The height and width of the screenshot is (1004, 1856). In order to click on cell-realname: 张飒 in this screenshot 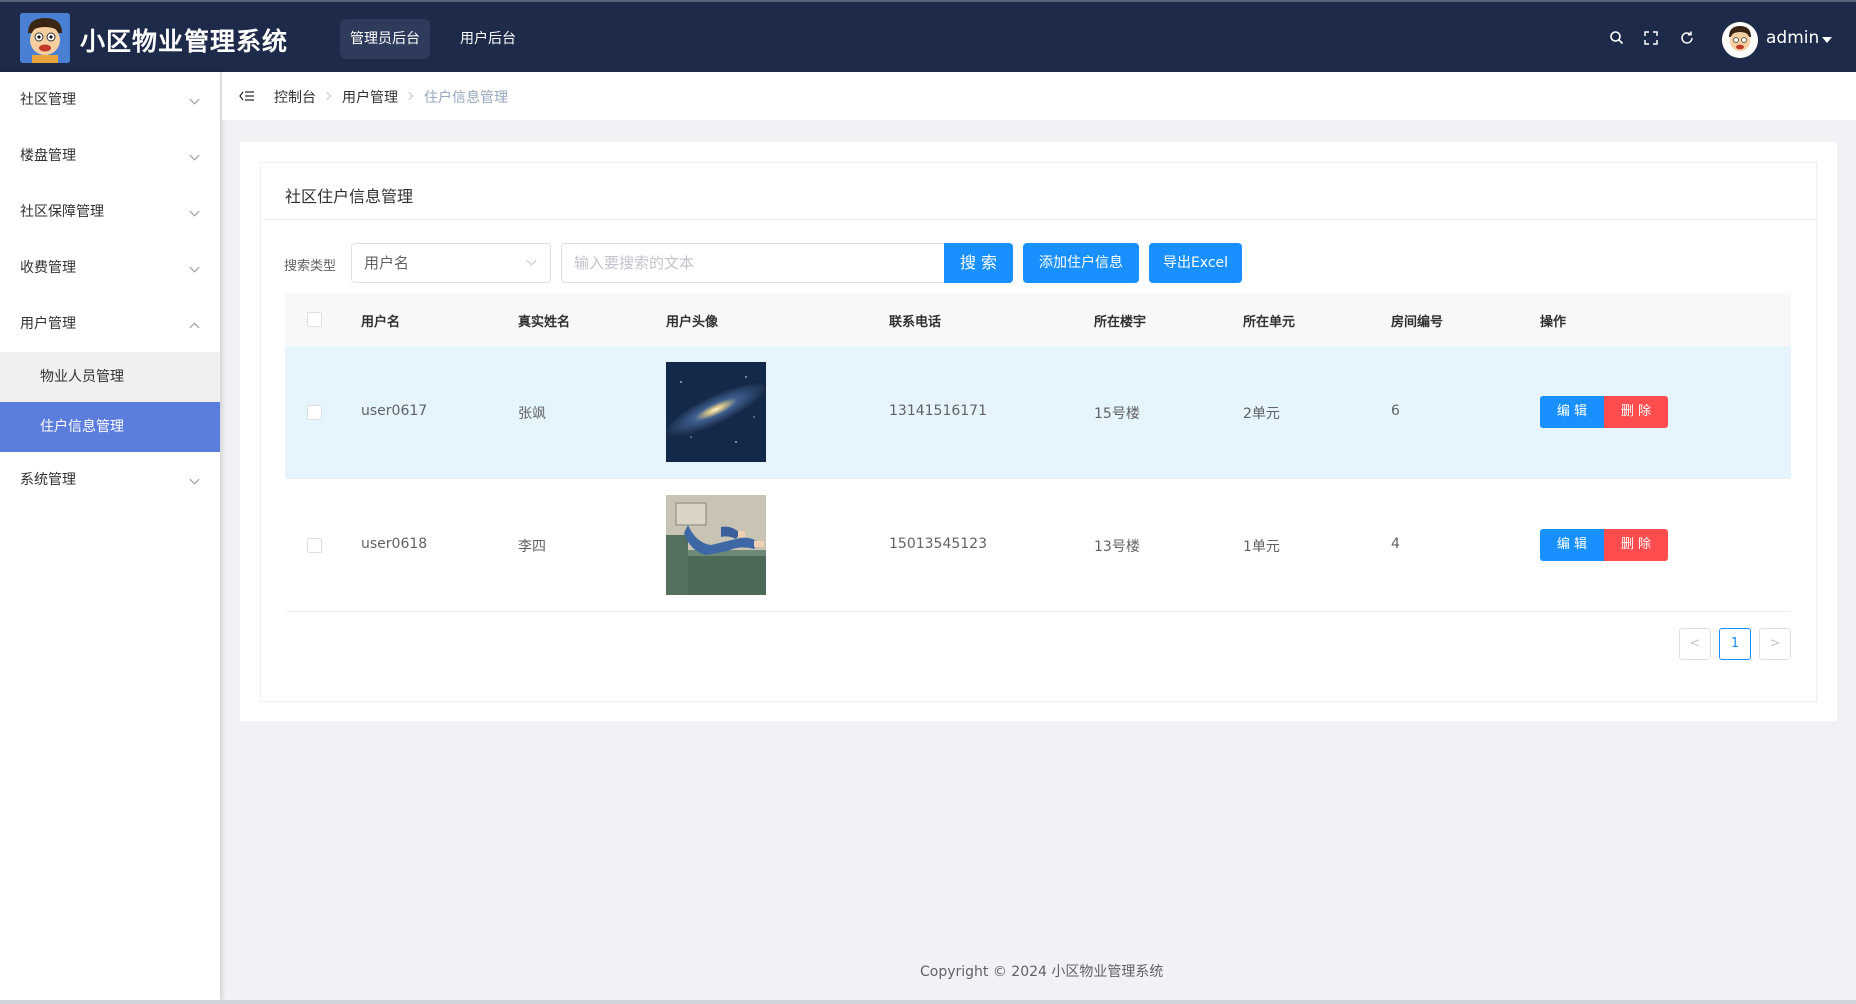, I will do `click(532, 414)`.